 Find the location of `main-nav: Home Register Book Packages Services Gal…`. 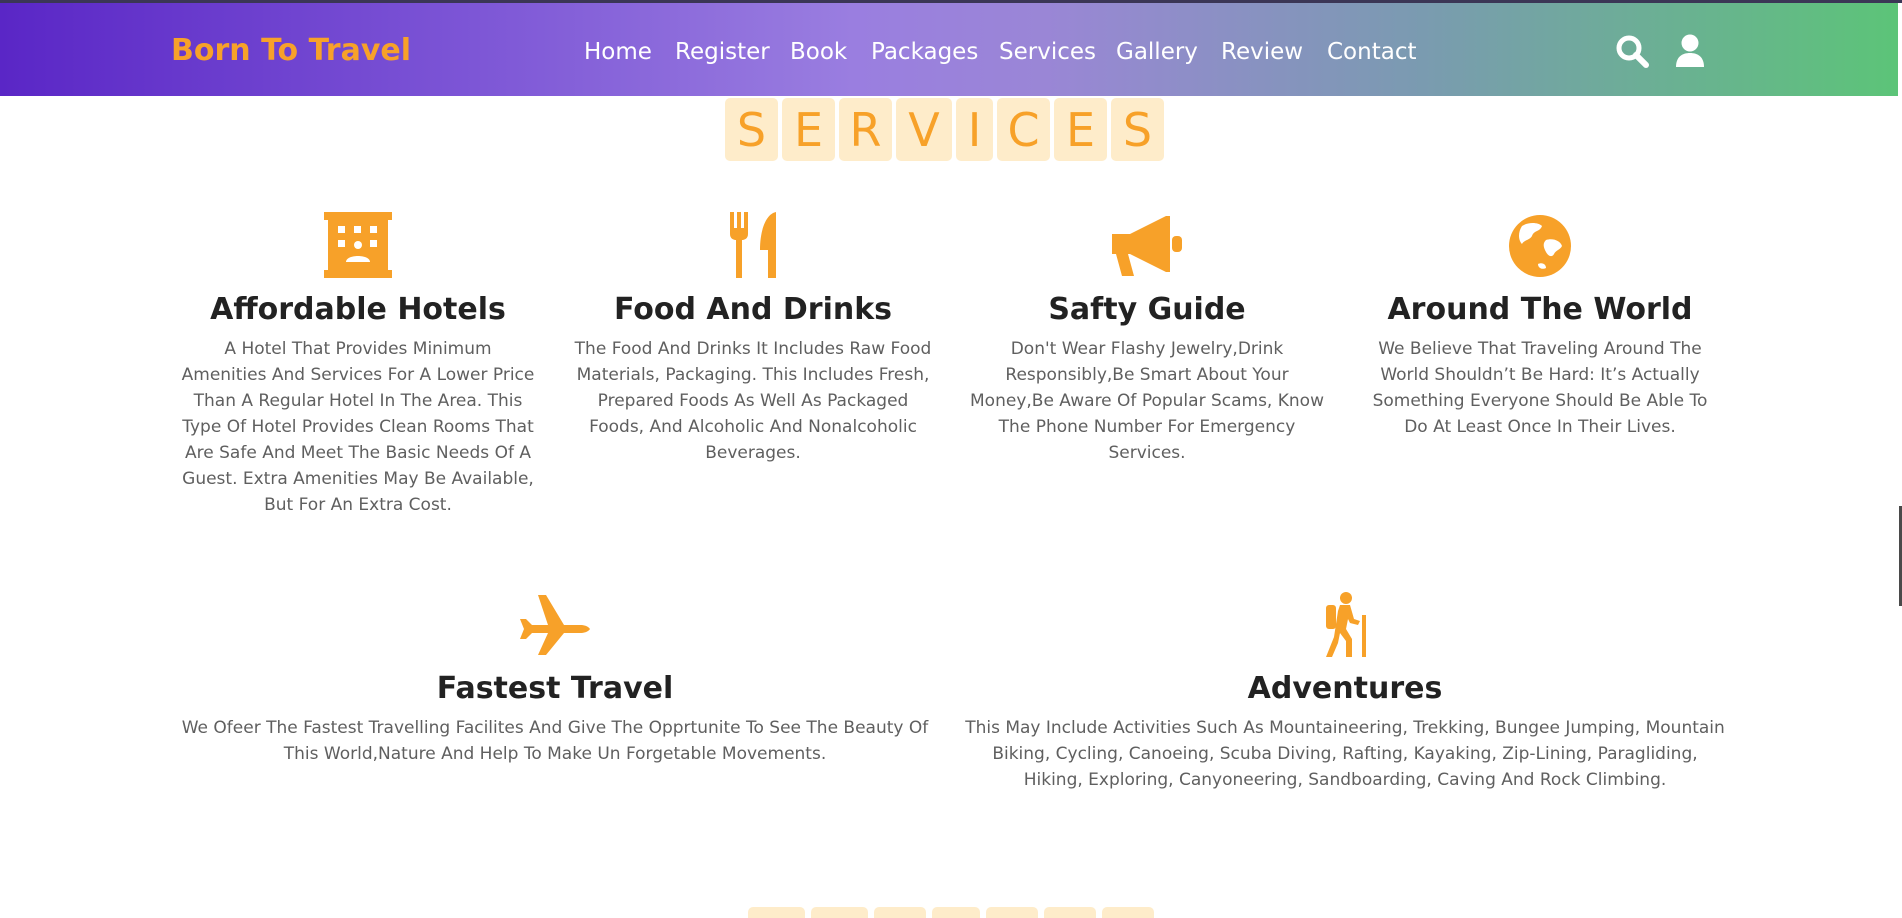

main-nav: Home Register Book Packages Services Gal… is located at coordinates (1005, 52).